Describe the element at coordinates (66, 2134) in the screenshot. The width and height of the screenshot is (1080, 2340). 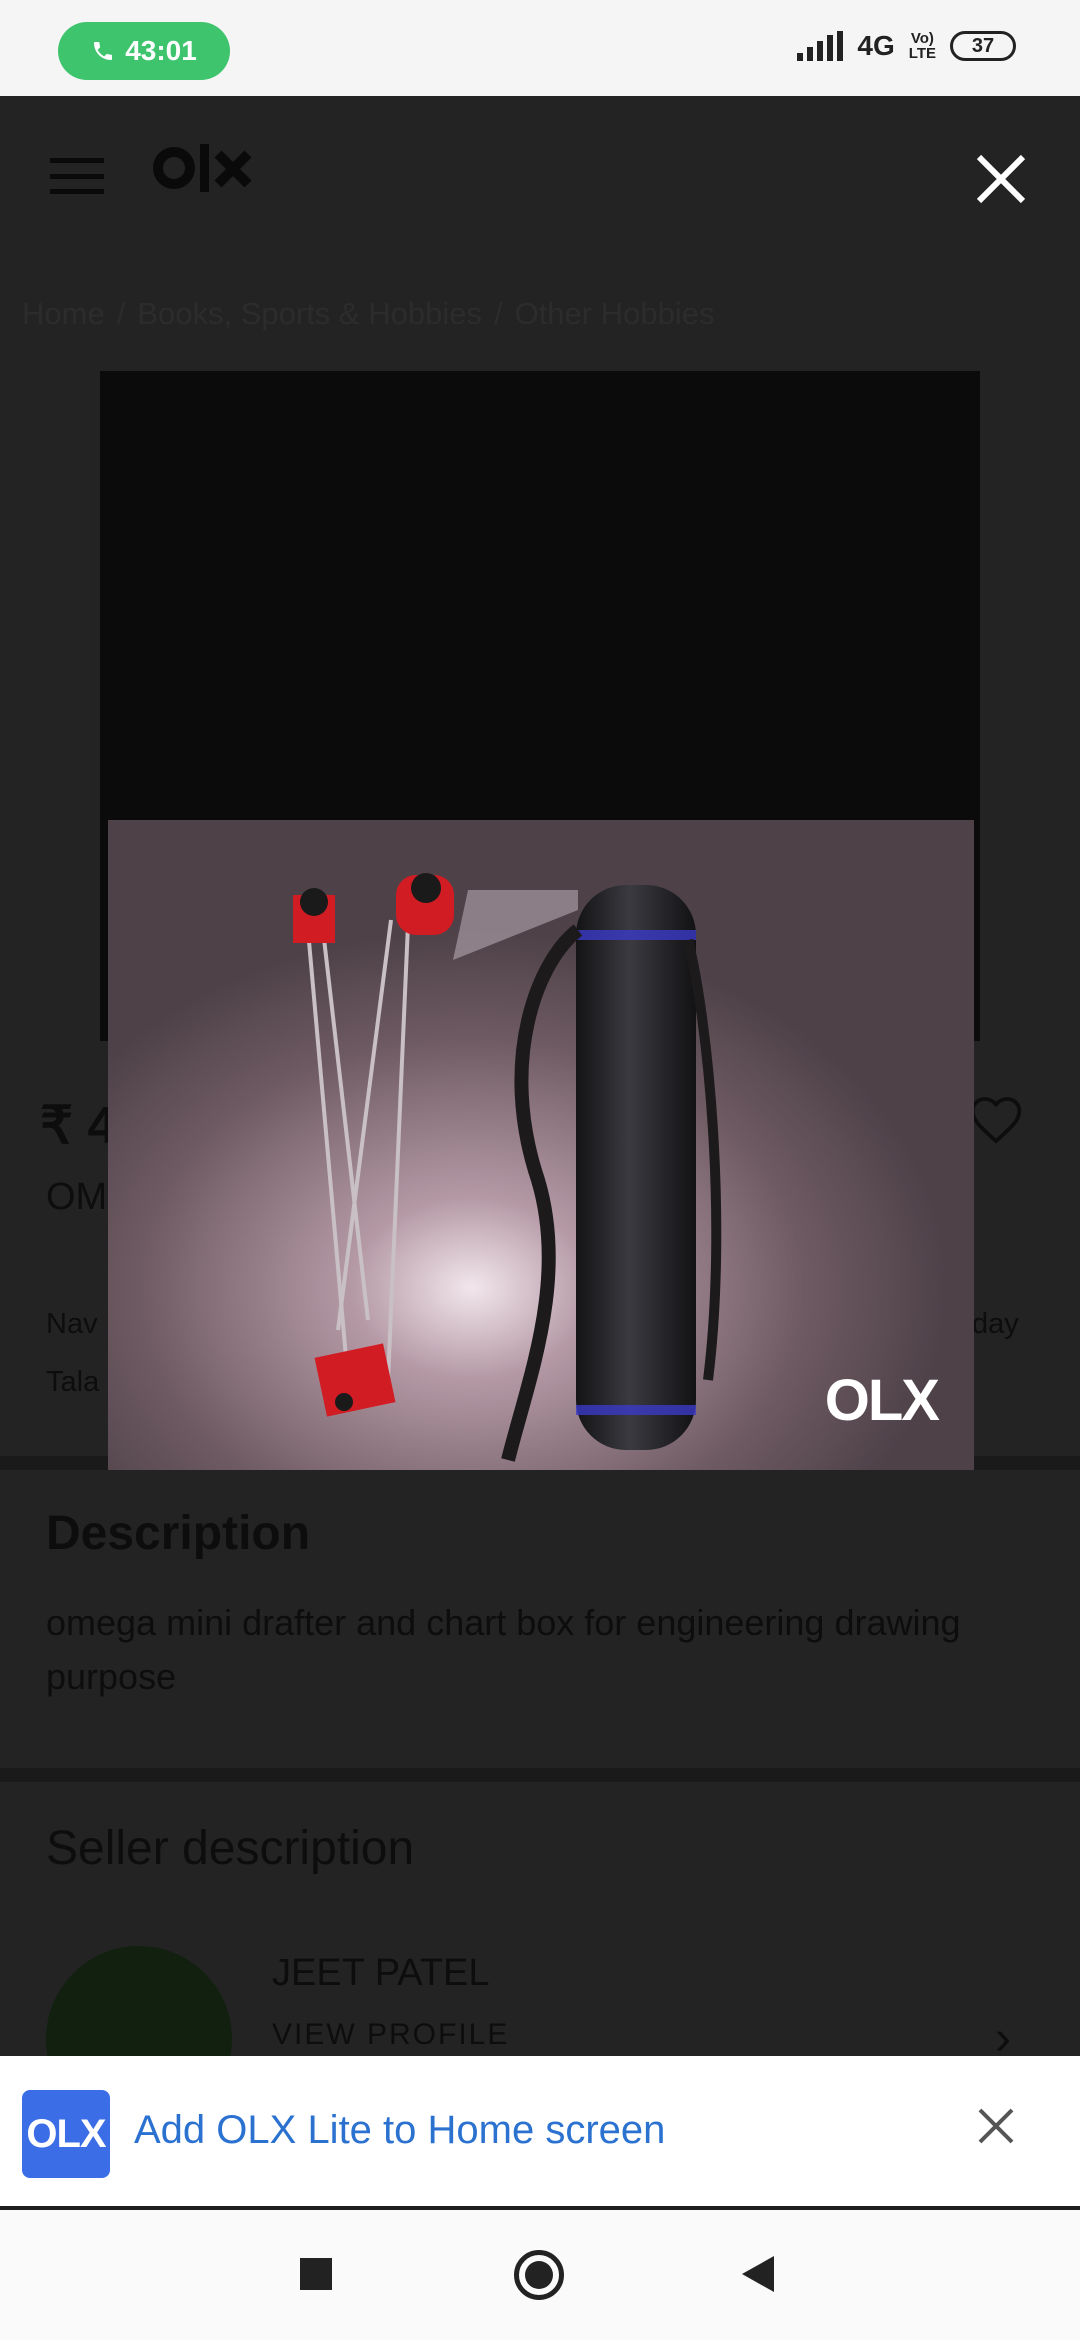
I see `olx-lite-app-icon: OLX` at that location.